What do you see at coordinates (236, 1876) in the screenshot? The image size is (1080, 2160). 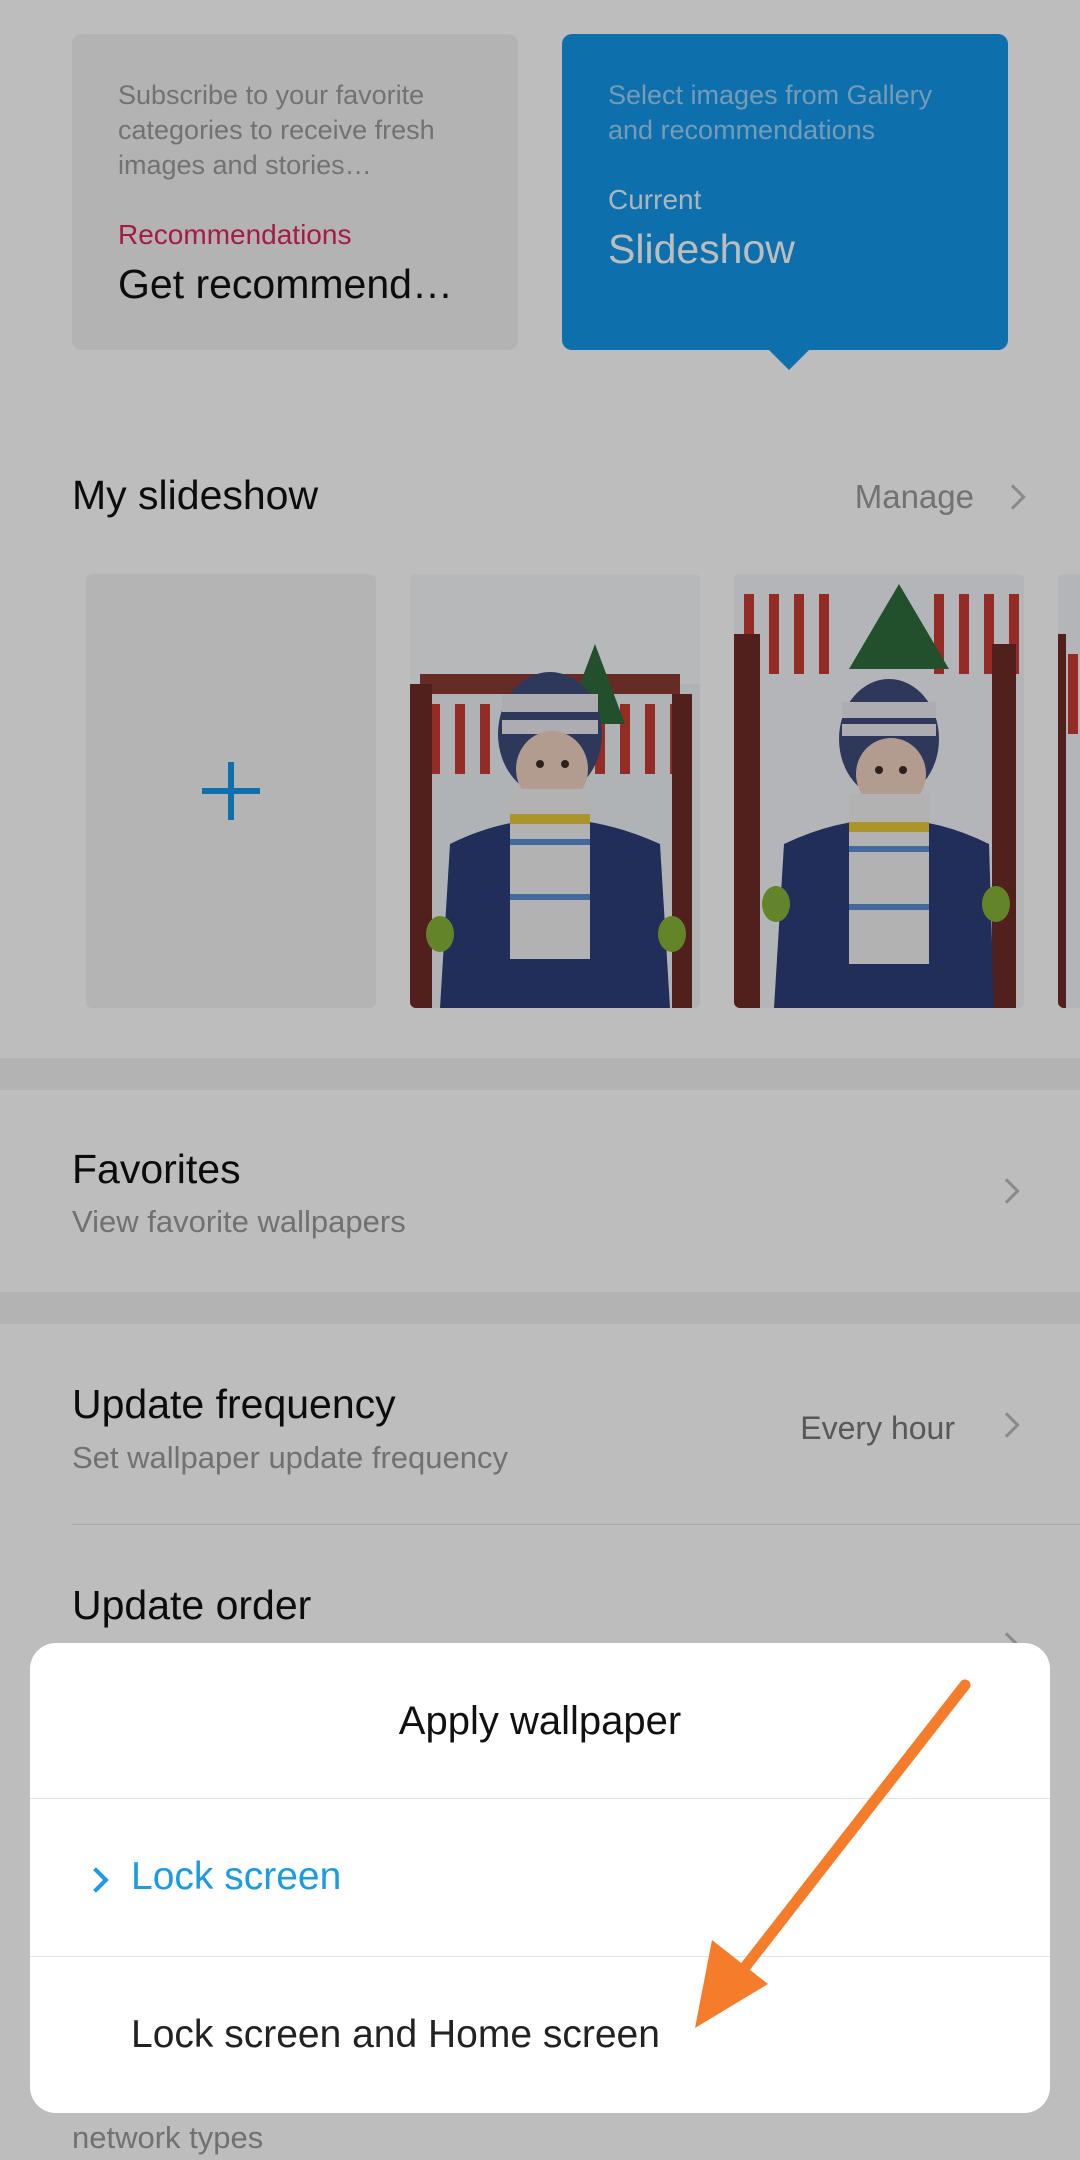 I see `option-label: Lock screen` at bounding box center [236, 1876].